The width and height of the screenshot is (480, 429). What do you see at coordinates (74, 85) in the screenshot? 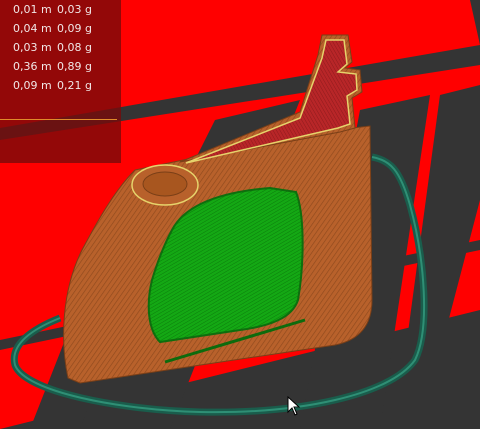
I see `legend-weight: 0,21 g` at bounding box center [74, 85].